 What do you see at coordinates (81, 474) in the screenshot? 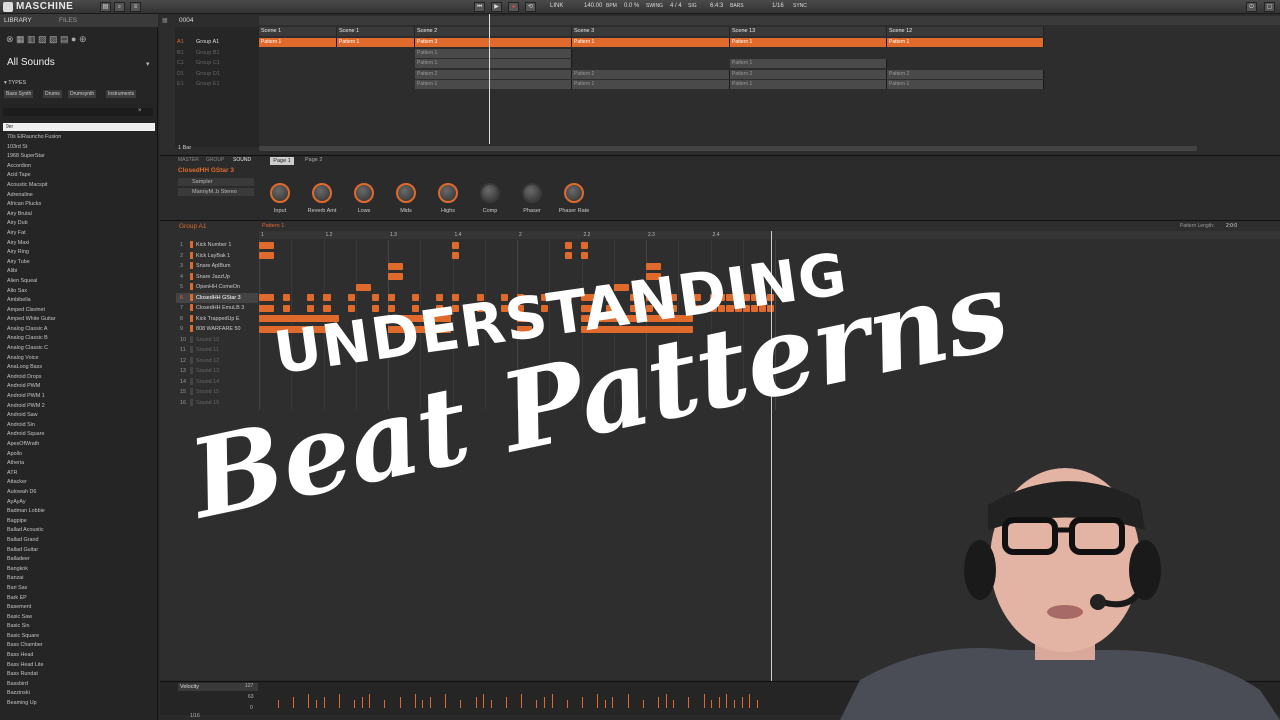
I see `library-item: ATR` at bounding box center [81, 474].